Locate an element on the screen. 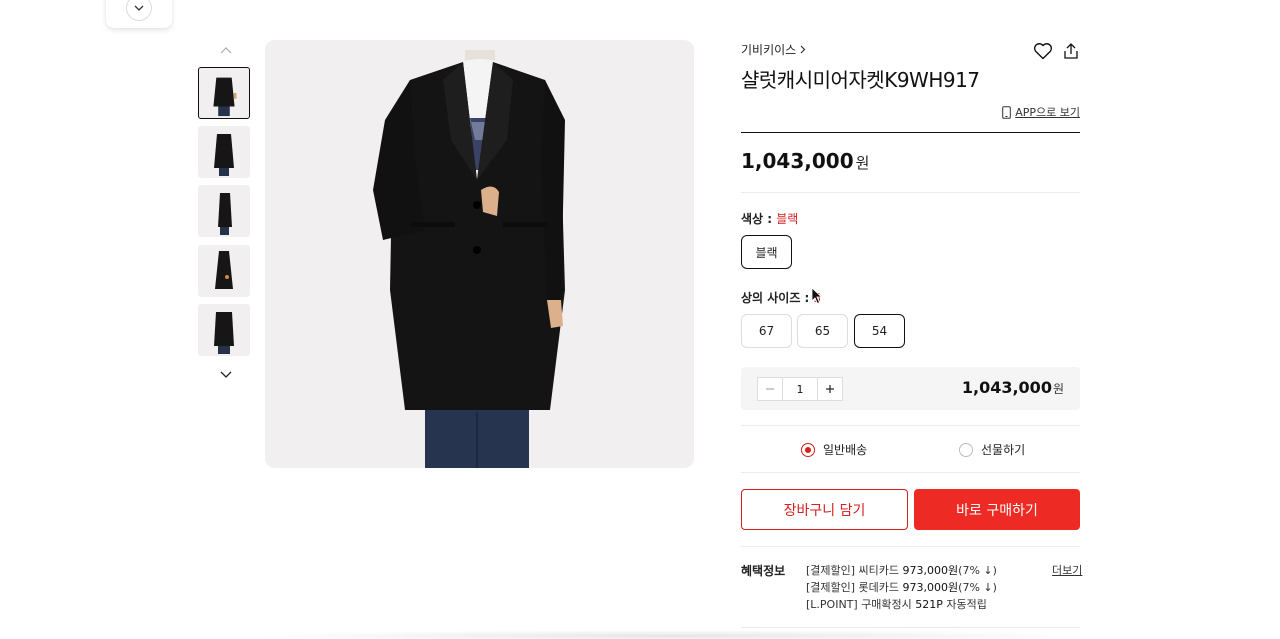  share-button is located at coordinates (1071, 51).